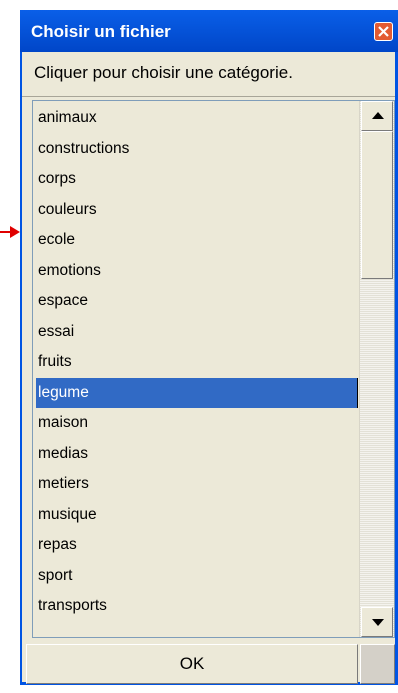 The image size is (398, 693). What do you see at coordinates (10, 232) in the screenshot?
I see `arrow-pointer-icon` at bounding box center [10, 232].